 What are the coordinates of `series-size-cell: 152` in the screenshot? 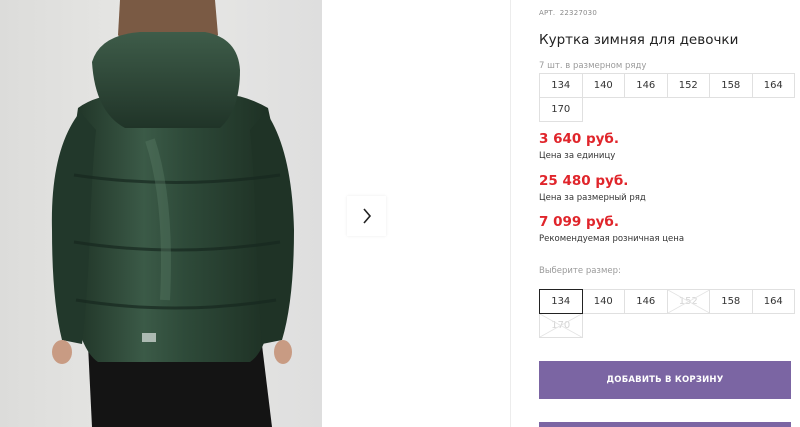 It's located at (688, 85).